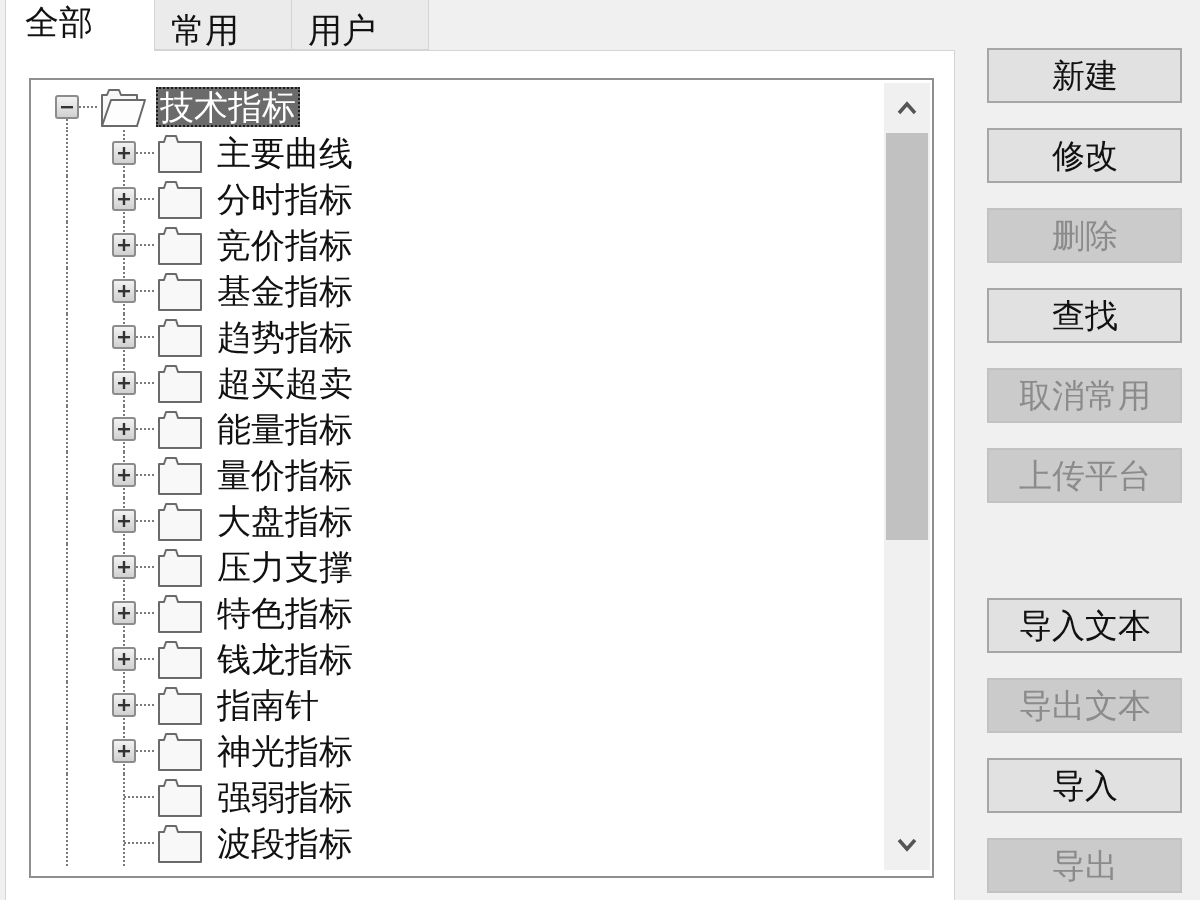 Image resolution: width=1200 pixels, height=900 pixels. What do you see at coordinates (285, 475) in the screenshot?
I see `tree-item: 量价指标` at bounding box center [285, 475].